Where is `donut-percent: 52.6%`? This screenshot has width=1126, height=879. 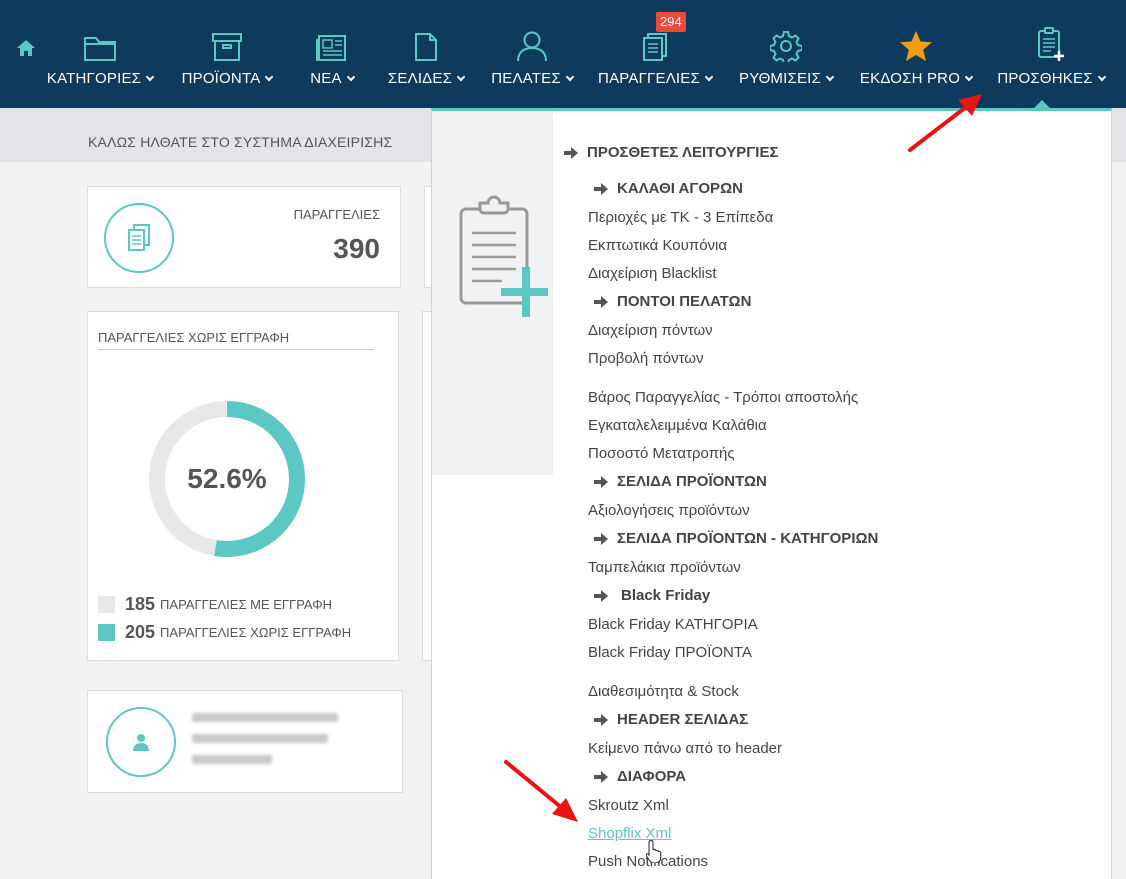 donut-percent: 52.6% is located at coordinates (227, 478).